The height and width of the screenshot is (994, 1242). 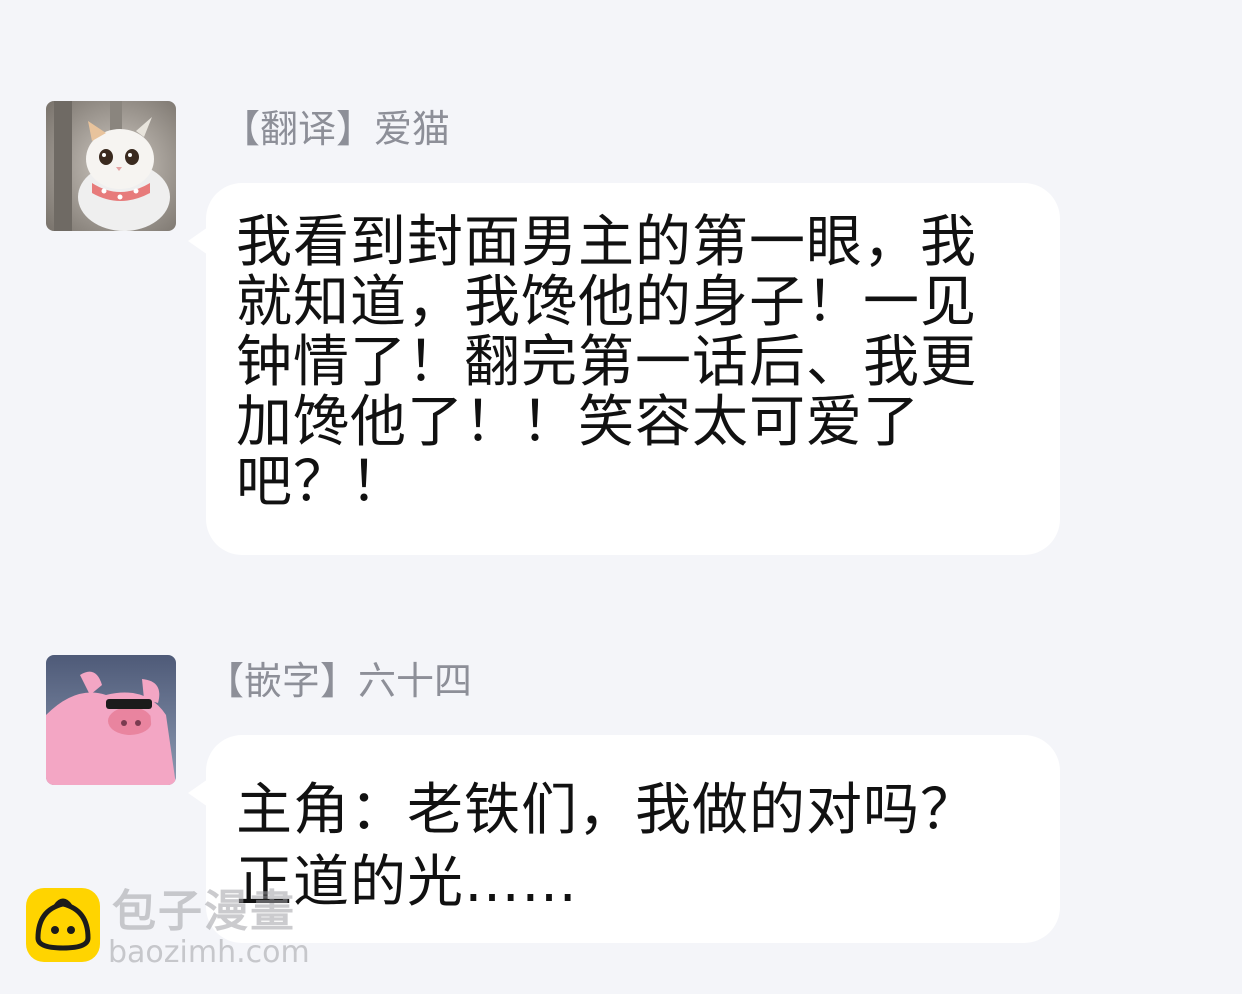 I want to click on pink-pig-avatar-icon, so click(x=111, y=720).